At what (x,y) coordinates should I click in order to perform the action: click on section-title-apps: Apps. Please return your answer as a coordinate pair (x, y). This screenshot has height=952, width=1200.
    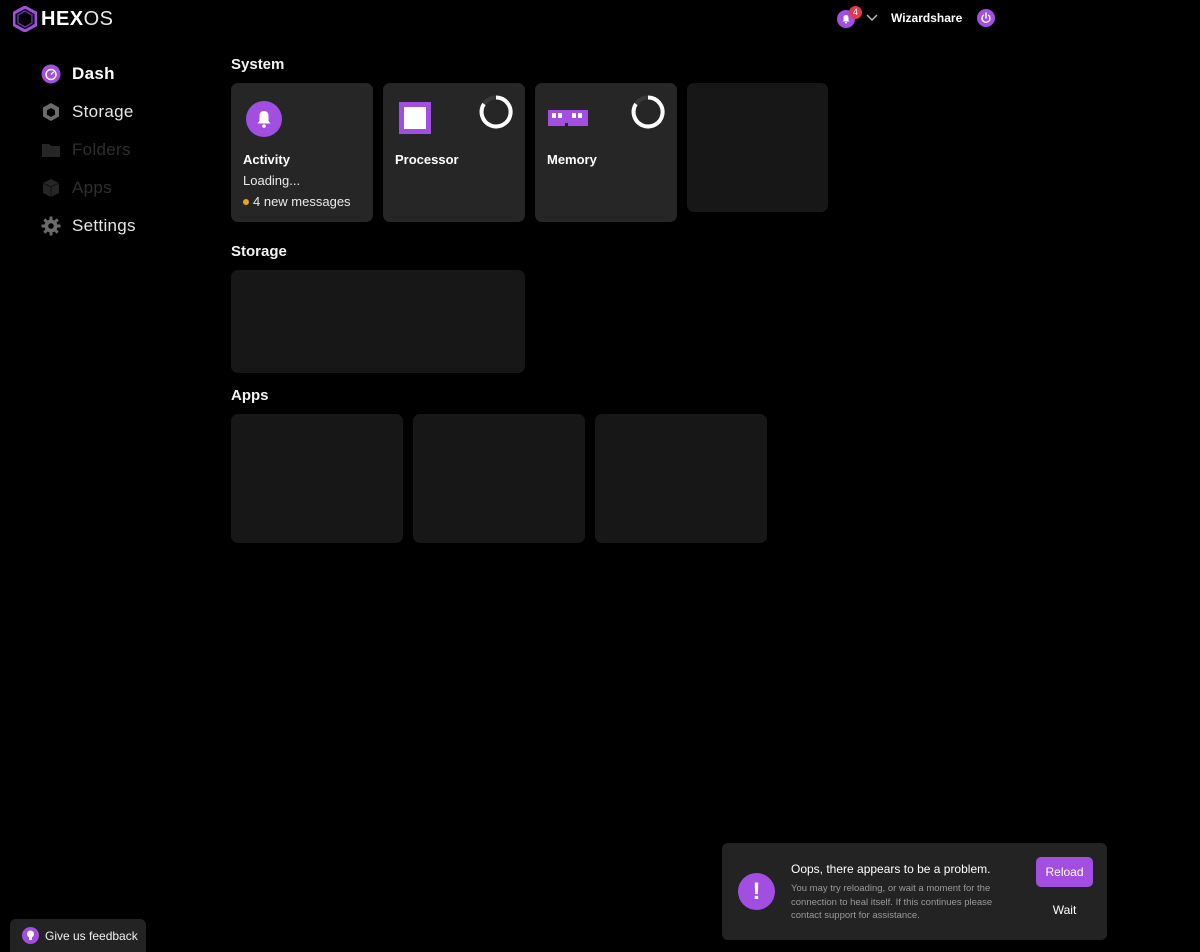
    Looking at the image, I should click on (250, 395).